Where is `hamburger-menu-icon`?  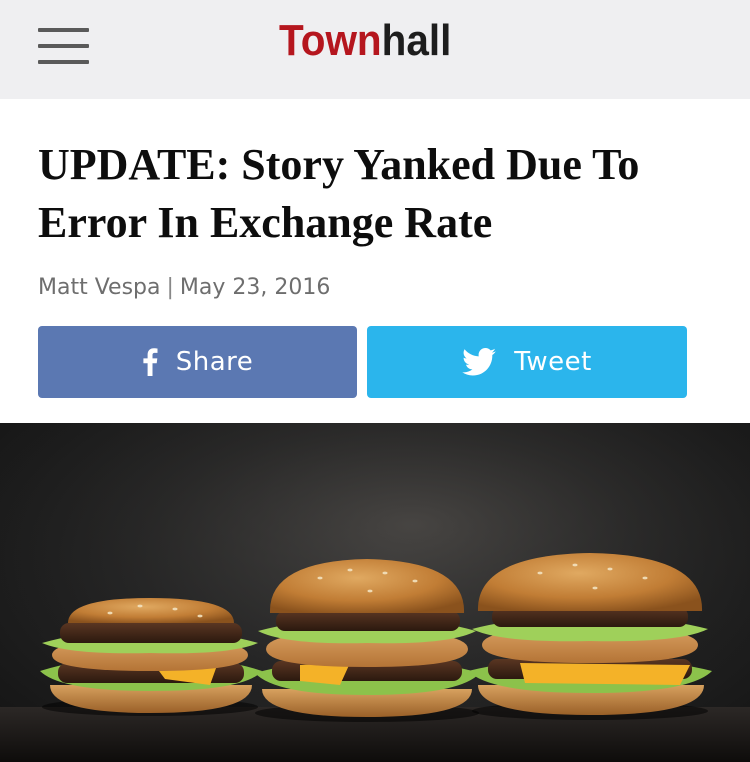 hamburger-menu-icon is located at coordinates (63, 46).